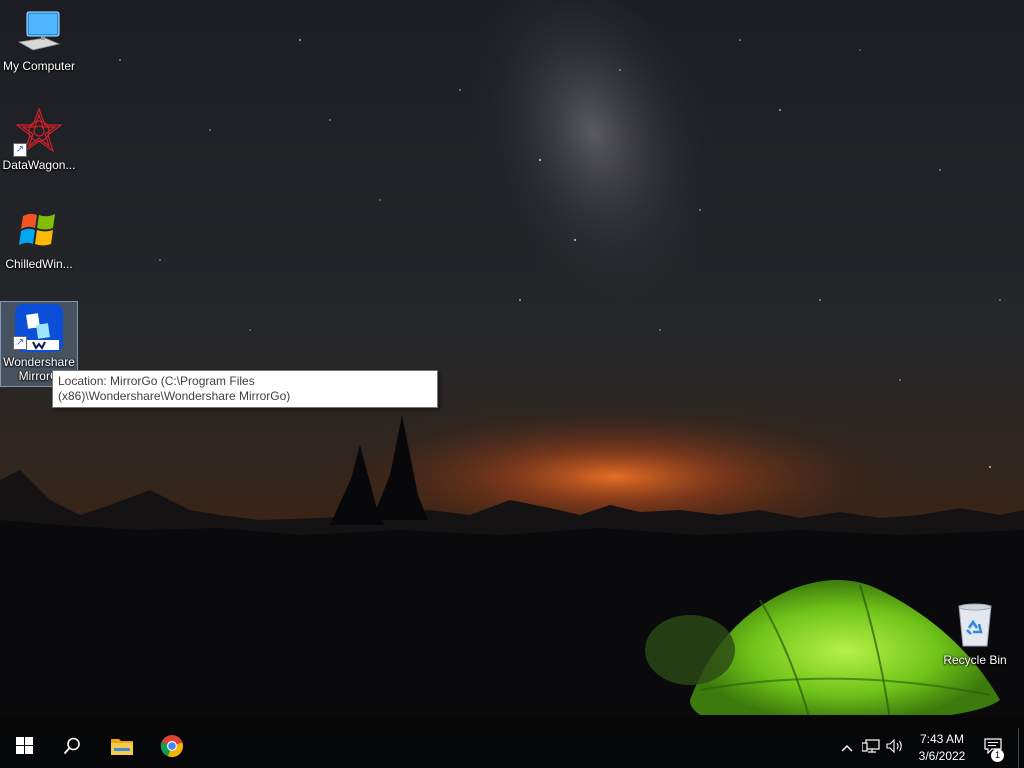  I want to click on desktop-icon-my-computer: My Computer, so click(39, 40).